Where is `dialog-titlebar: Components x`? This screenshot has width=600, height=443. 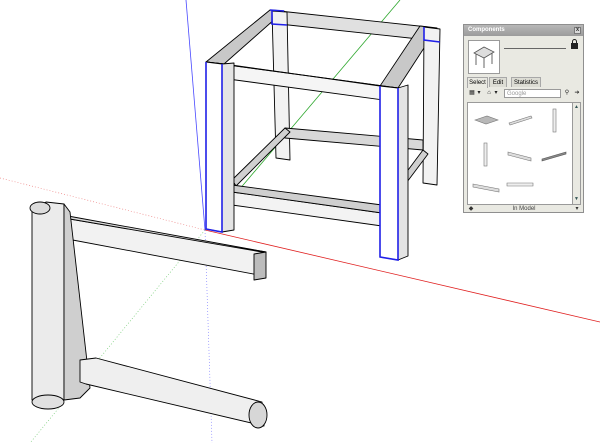 dialog-titlebar: Components x is located at coordinates (523, 30).